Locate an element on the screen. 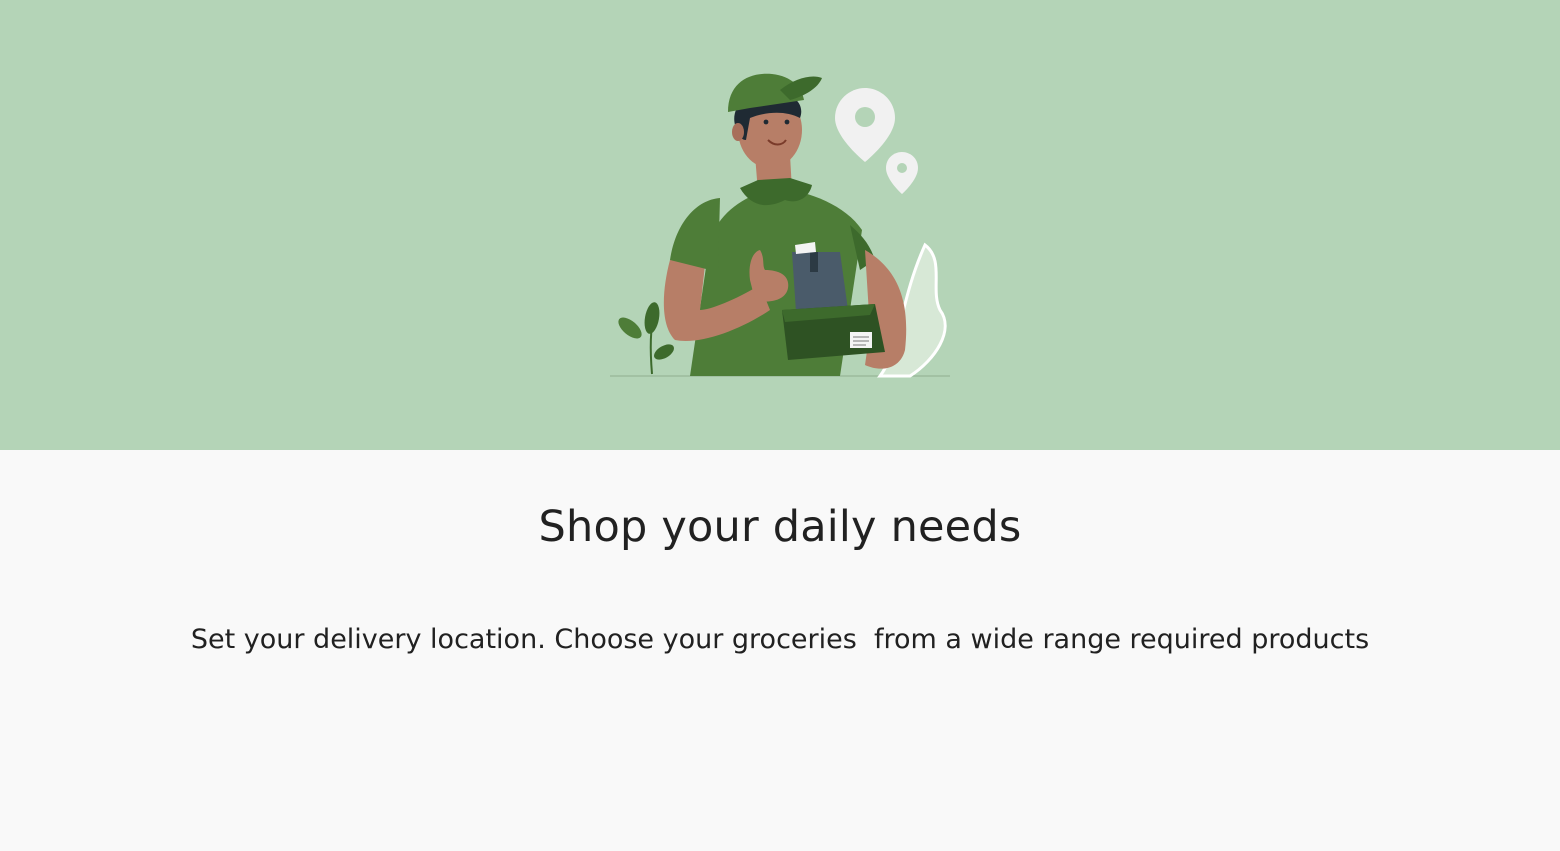 The height and width of the screenshot is (851, 1560). delivery-man-illustration is located at coordinates (780, 225).